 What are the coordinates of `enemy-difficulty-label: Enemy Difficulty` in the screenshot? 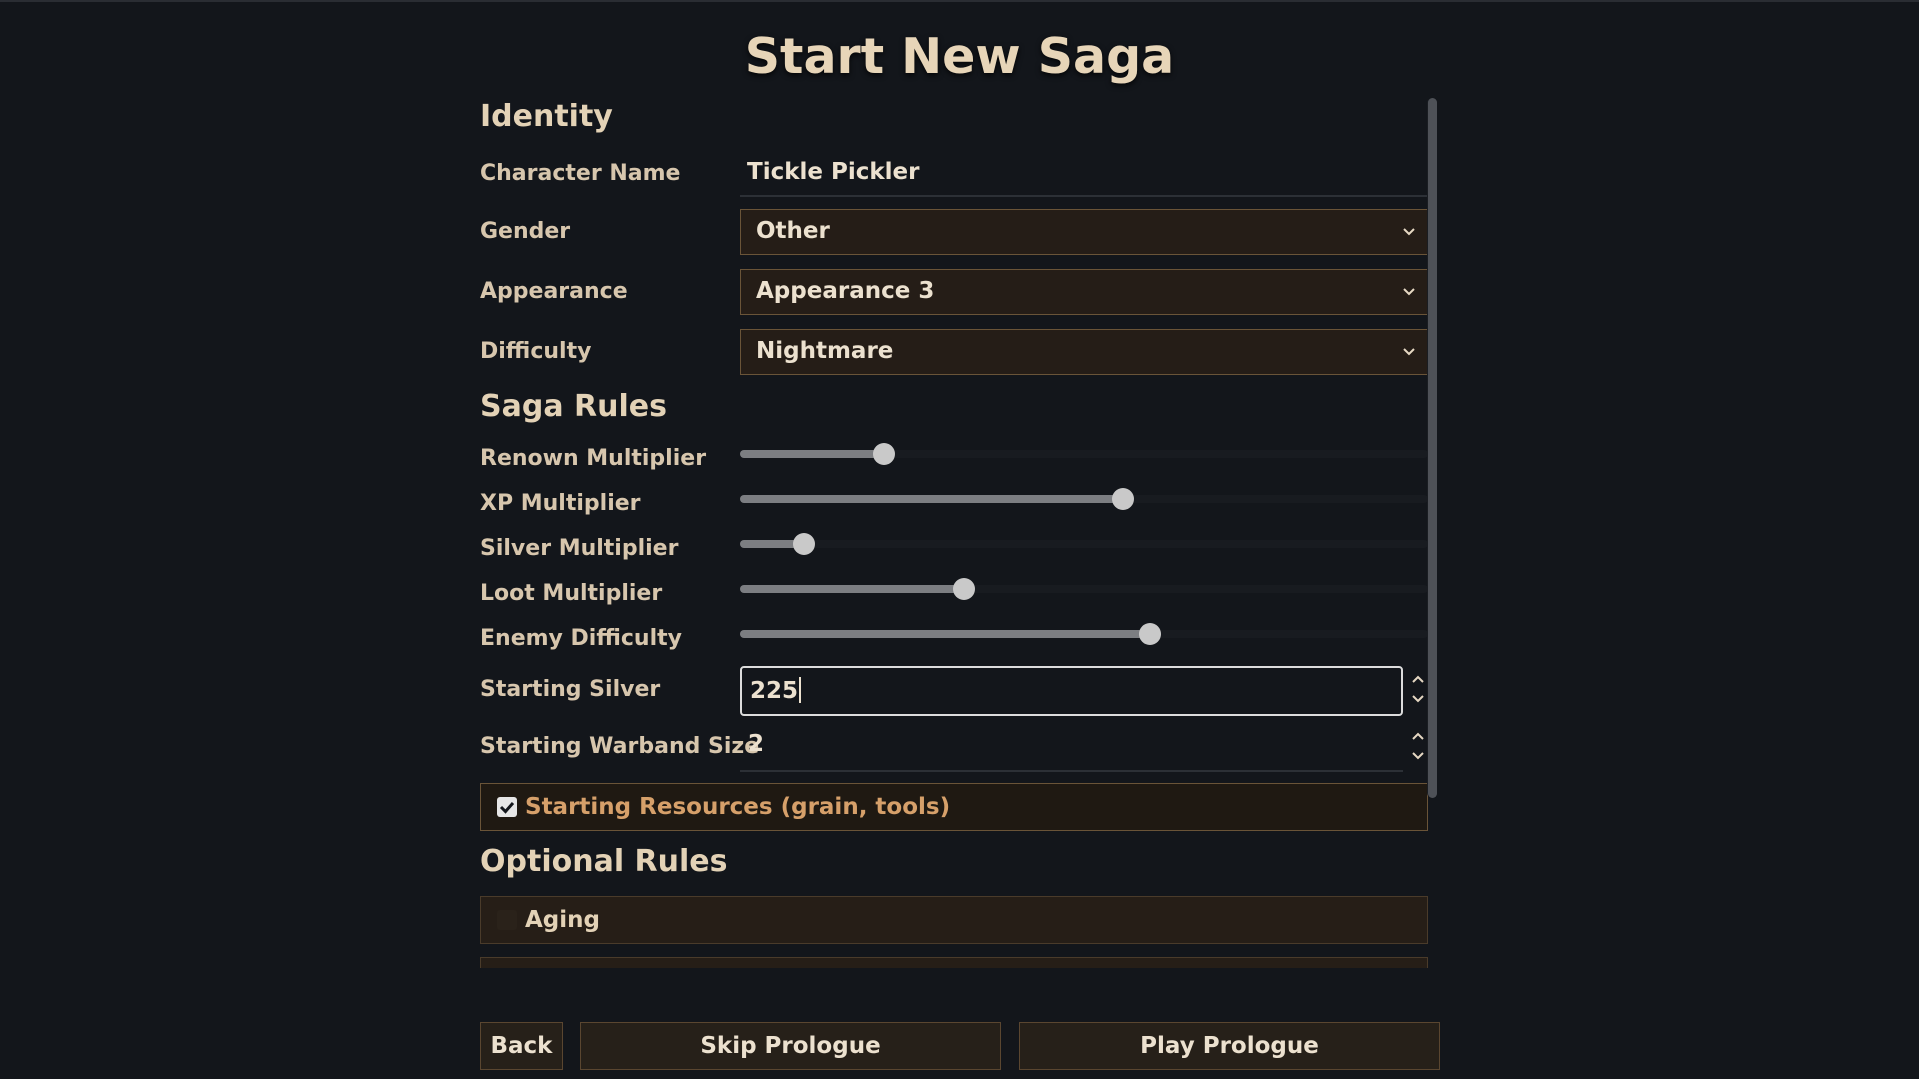 It's located at (581, 638).